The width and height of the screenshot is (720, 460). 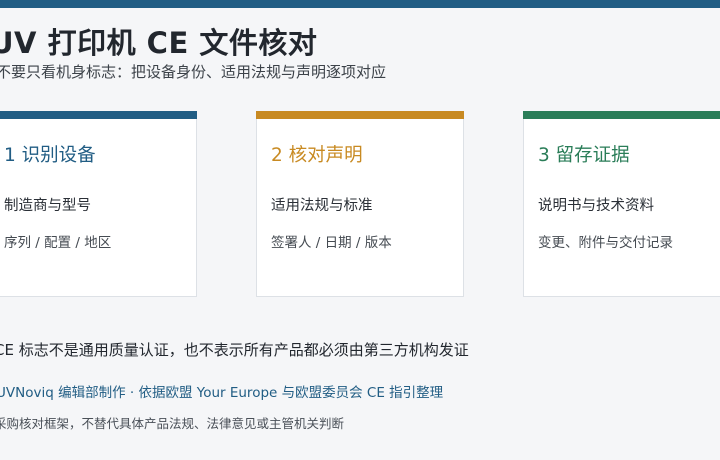 I want to click on card-secondary-text: 变更、附件与交付记录, so click(x=605, y=243).